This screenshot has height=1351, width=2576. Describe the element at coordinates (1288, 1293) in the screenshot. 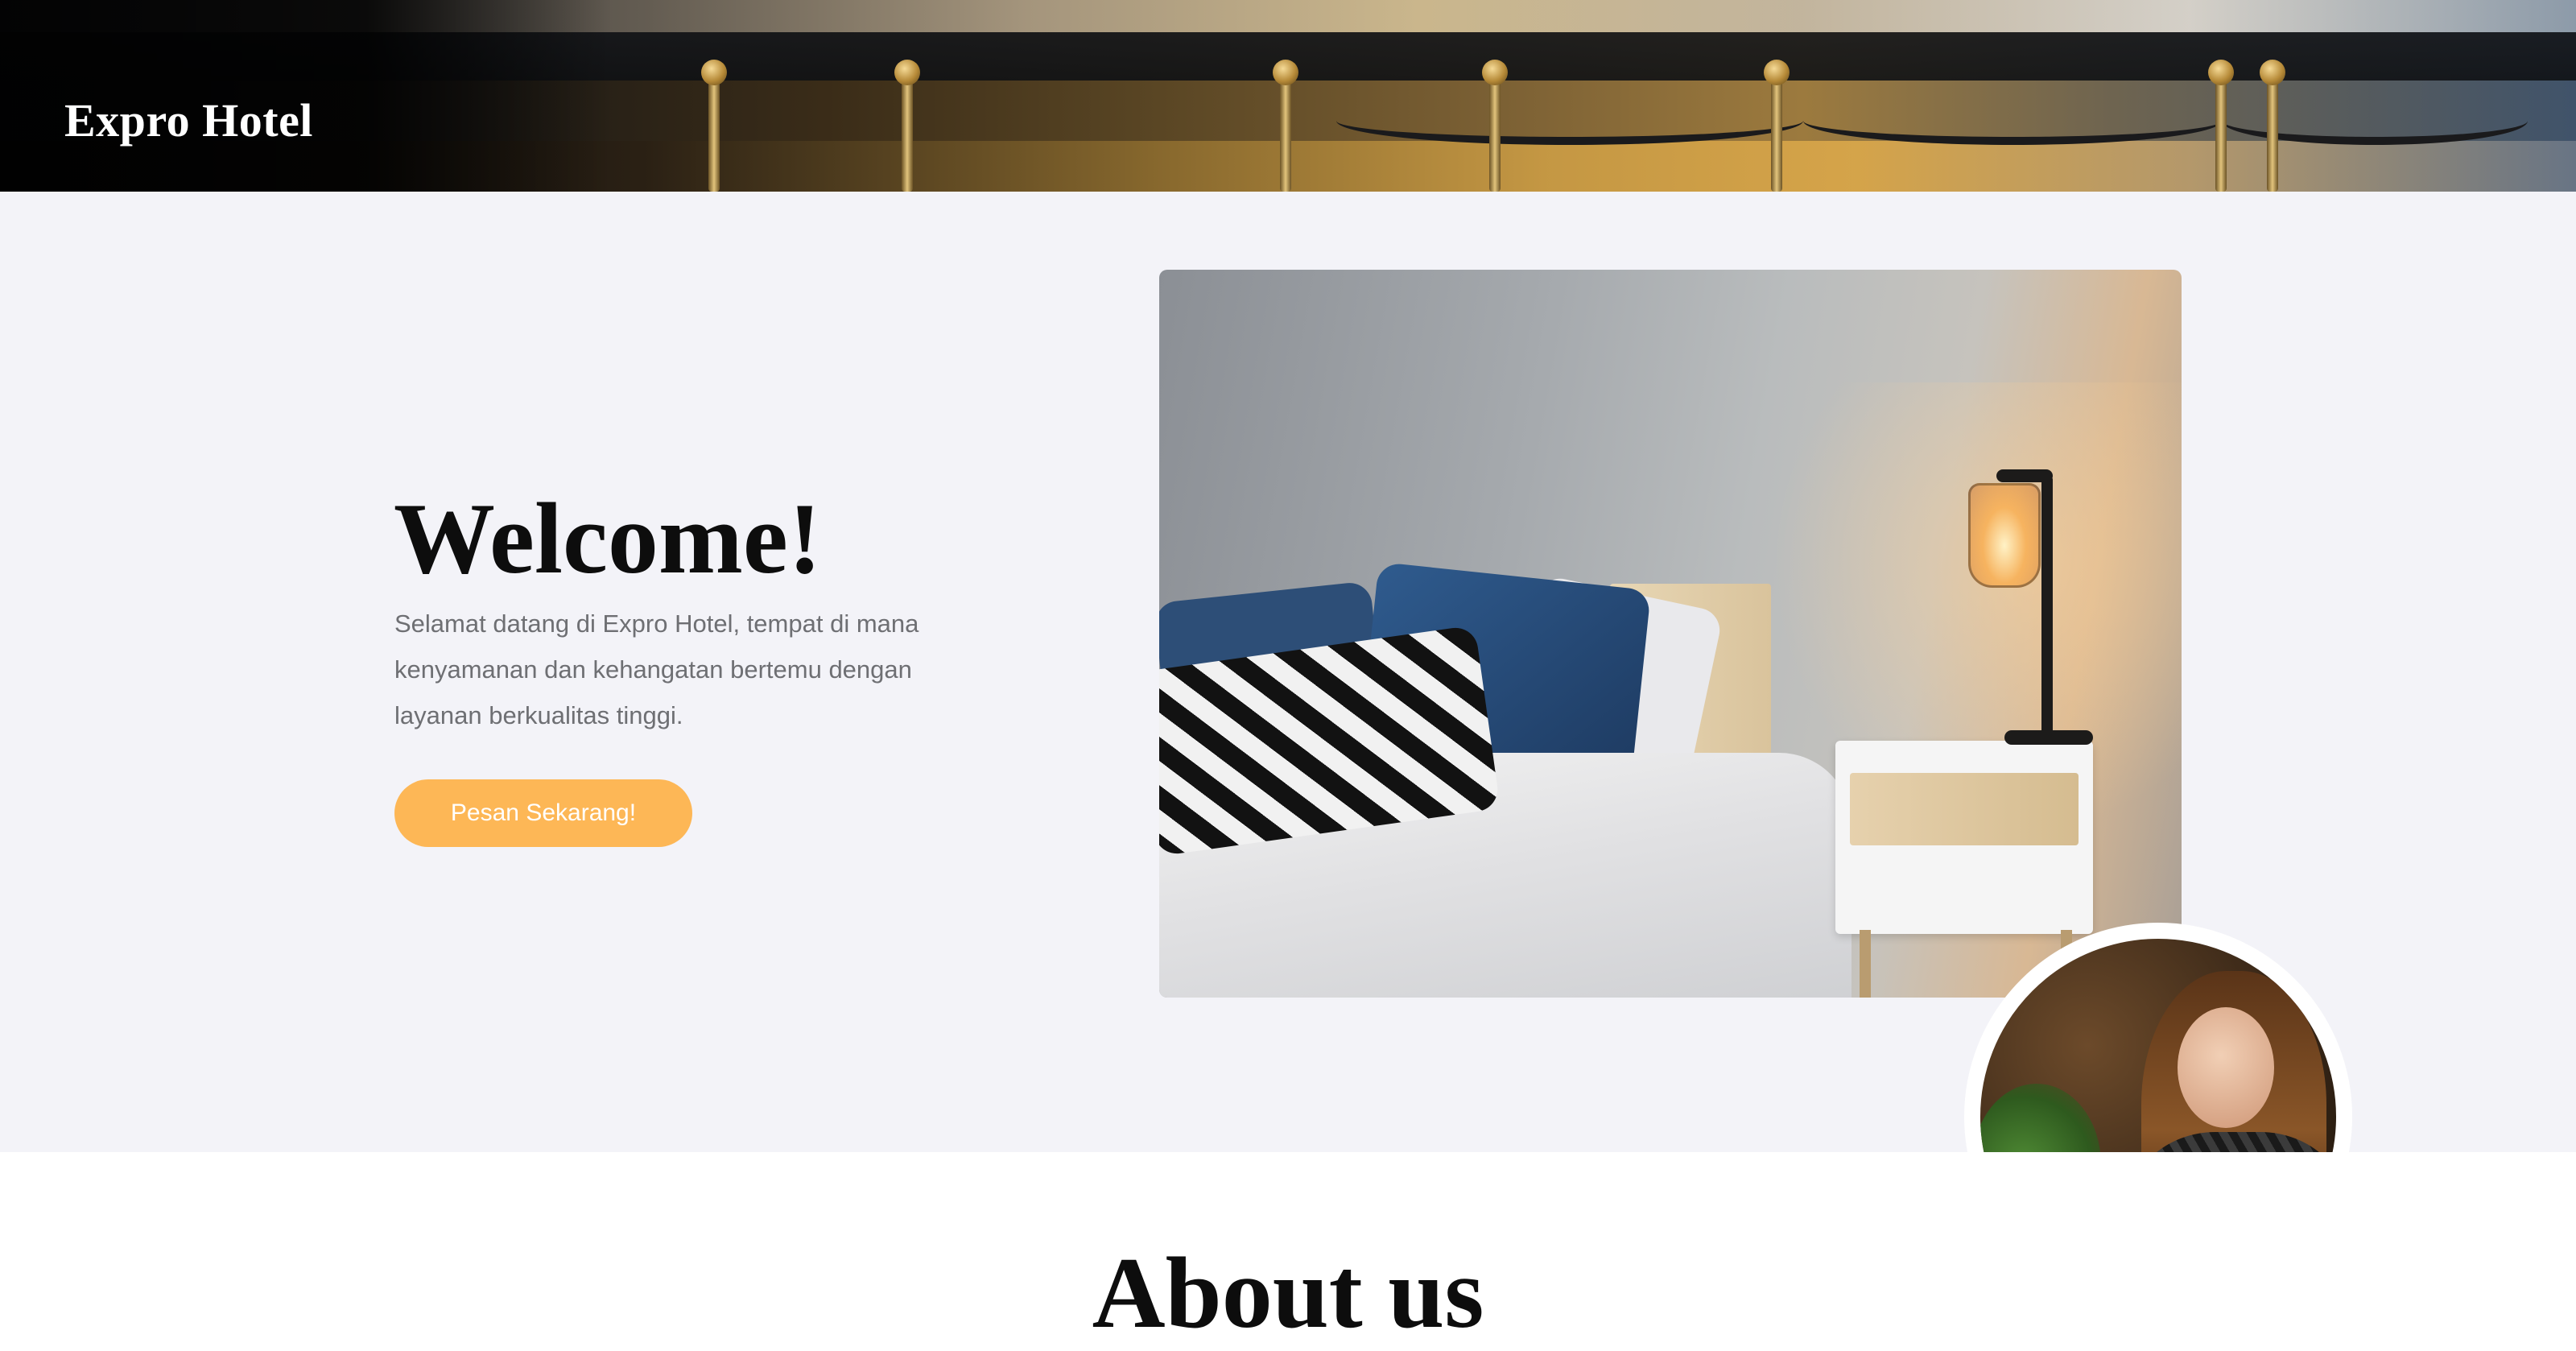

I see `about-title: About us` at that location.